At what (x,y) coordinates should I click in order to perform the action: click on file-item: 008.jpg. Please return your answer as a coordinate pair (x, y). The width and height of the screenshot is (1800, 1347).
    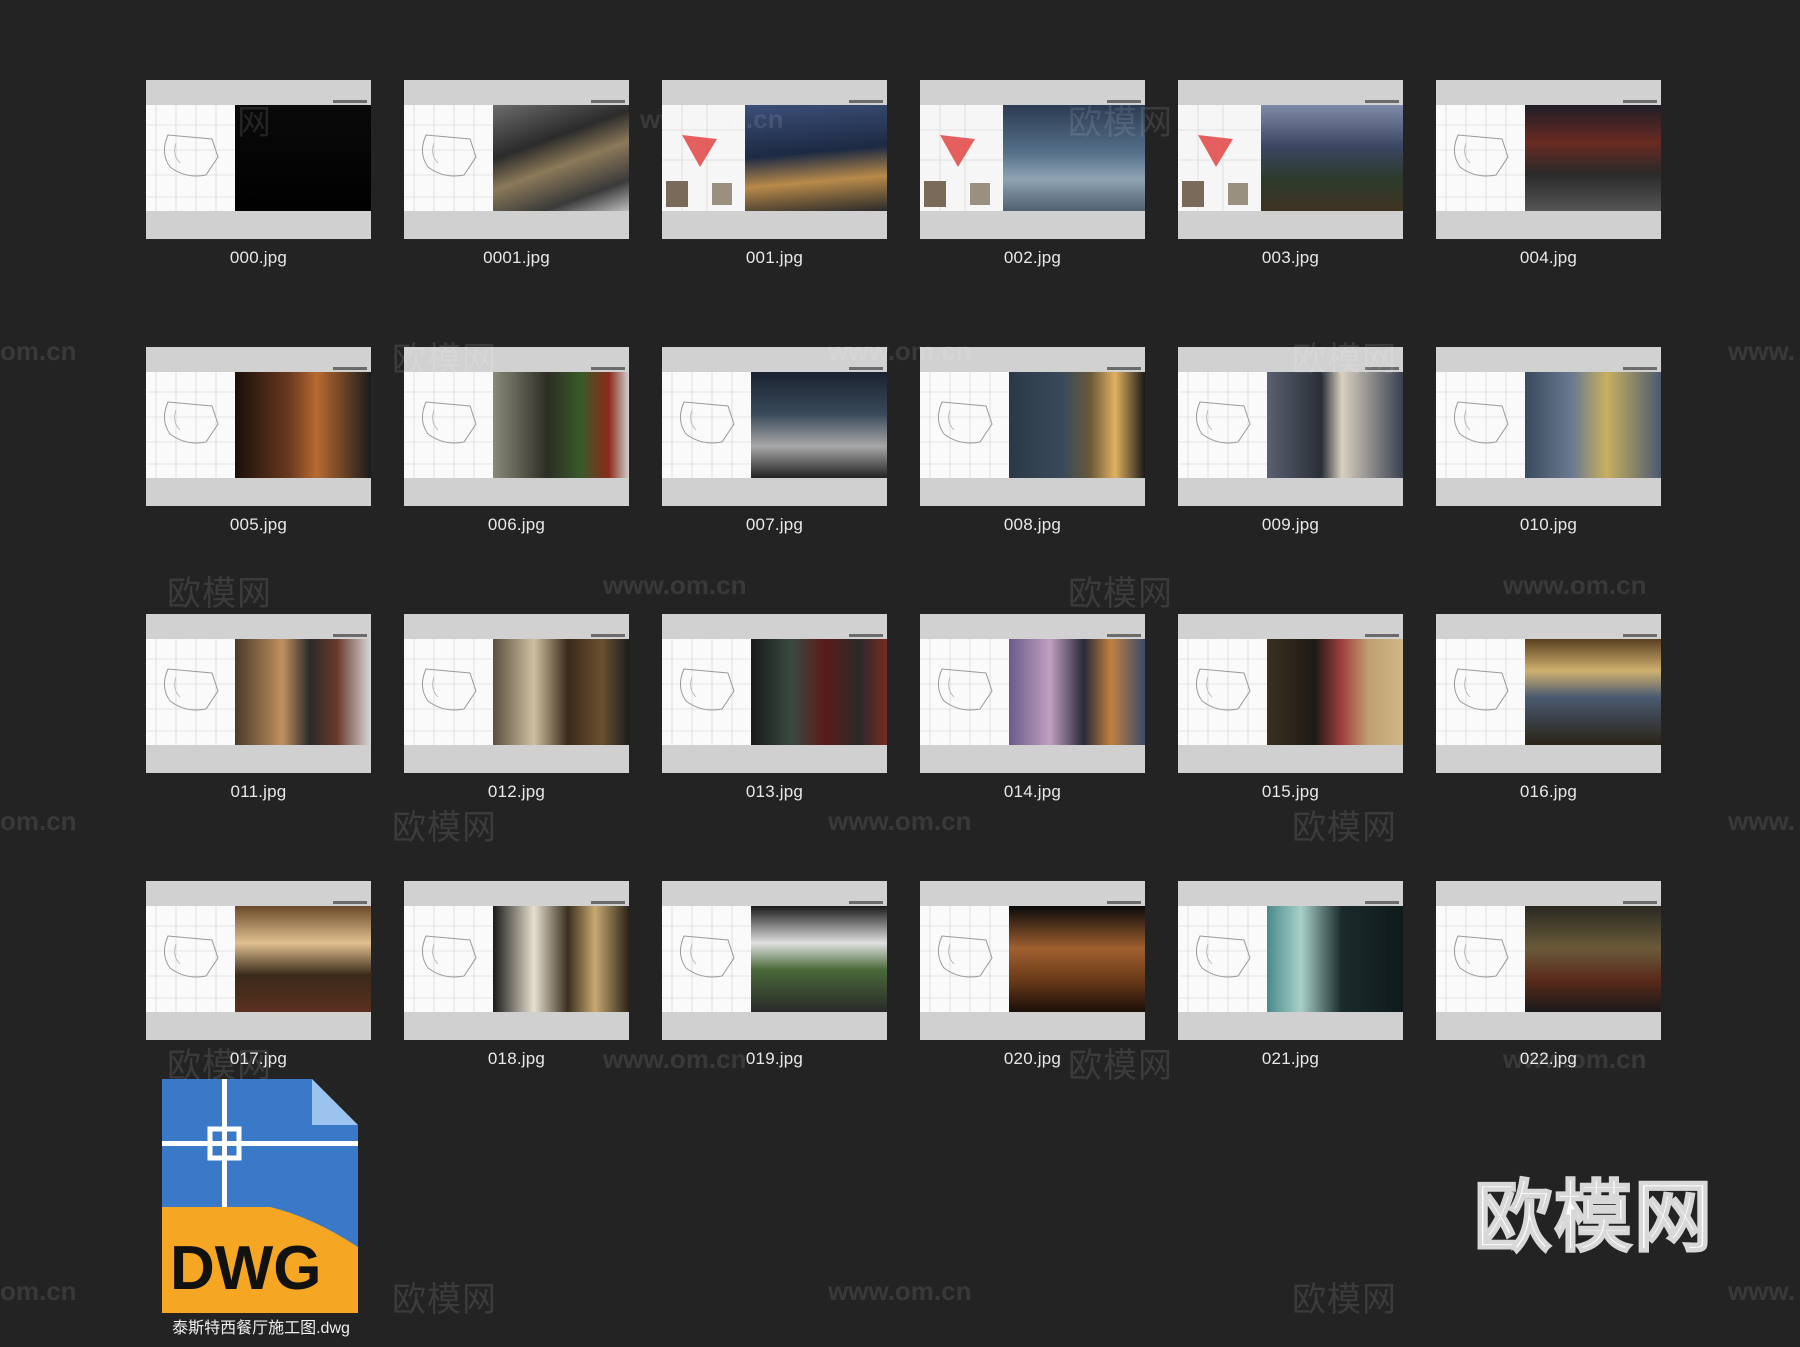
    Looking at the image, I should click on (1032, 480).